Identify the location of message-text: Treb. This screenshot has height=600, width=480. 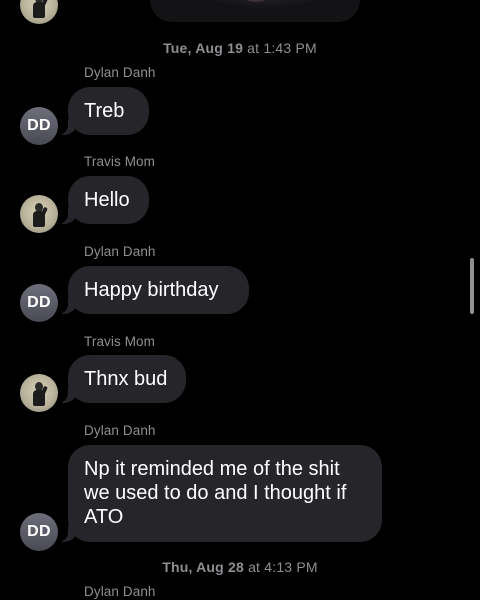
(104, 111).